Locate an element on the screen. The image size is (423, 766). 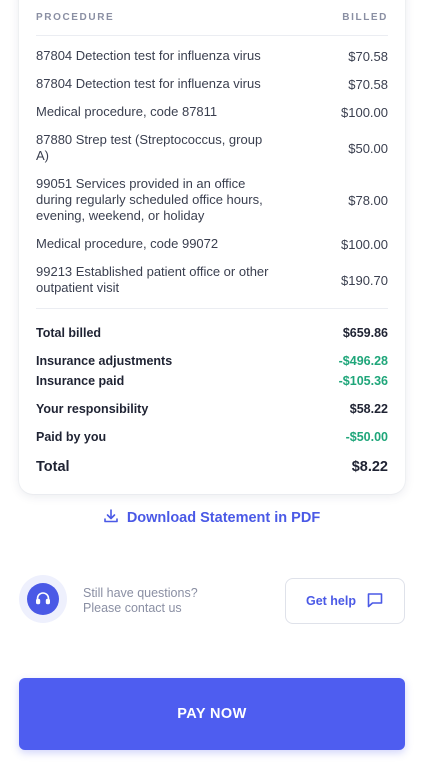
help-line-2: Please contact us is located at coordinates (132, 608).